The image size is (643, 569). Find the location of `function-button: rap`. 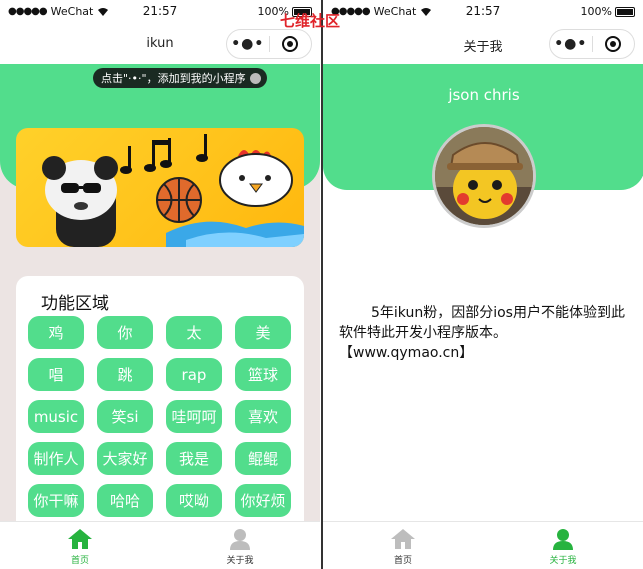

function-button: rap is located at coordinates (194, 374).